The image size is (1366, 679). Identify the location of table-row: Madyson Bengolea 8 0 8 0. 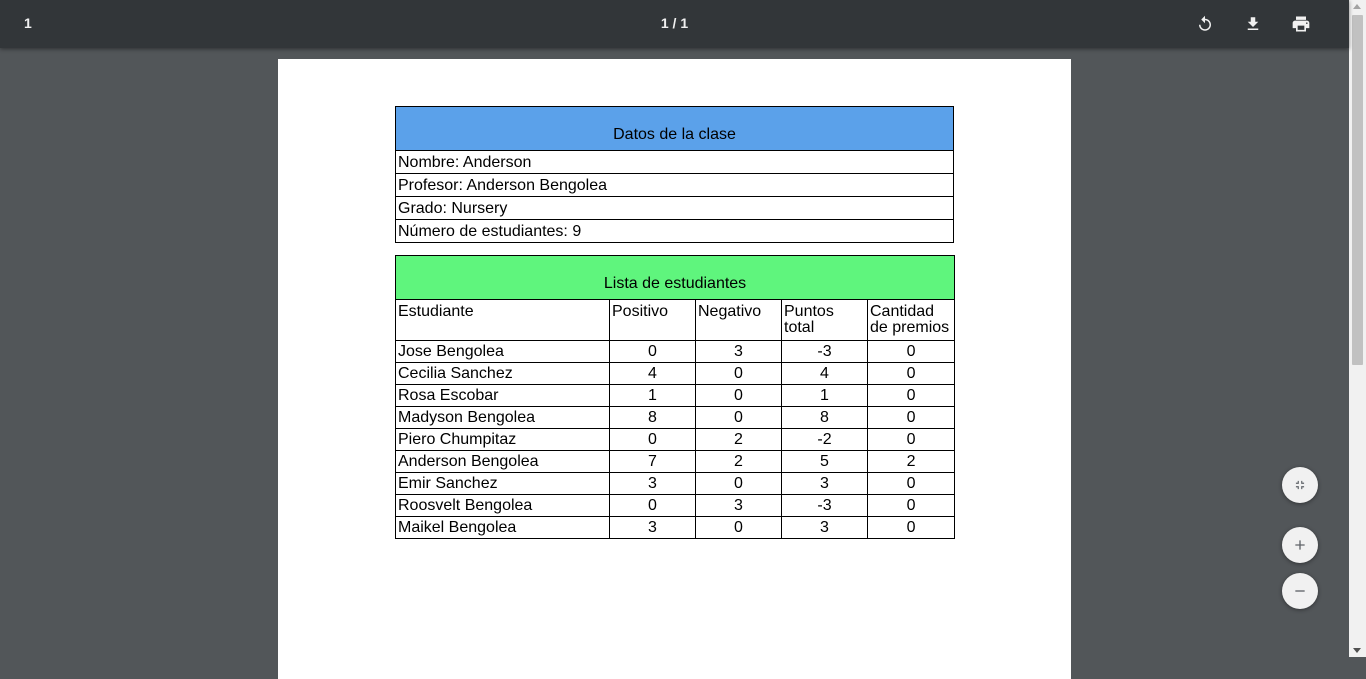
(675, 417).